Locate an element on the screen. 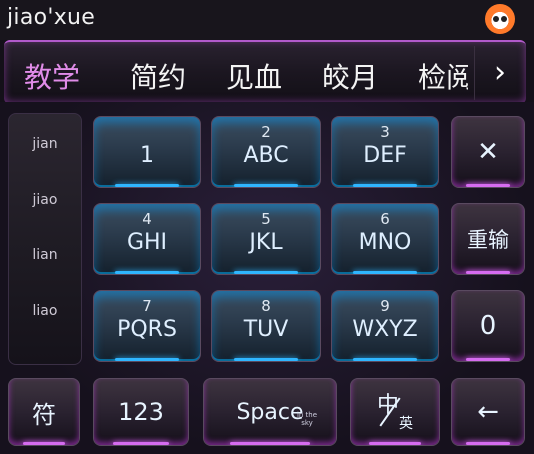 The width and height of the screenshot is (534, 454). space-button: Space in the sky is located at coordinates (270, 412).